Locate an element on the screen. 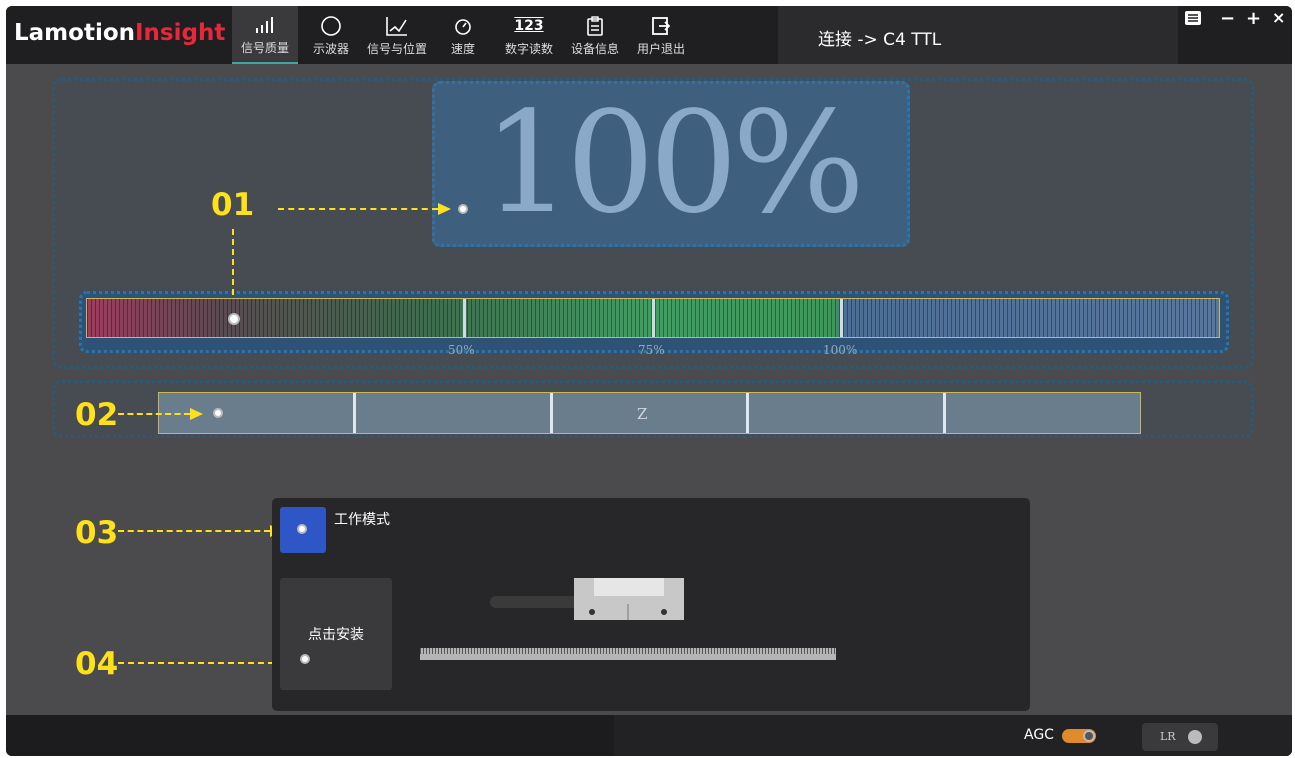 Image resolution: width=1295 pixels, height=758 pixels. work-mode-label: 工作模式 is located at coordinates (362, 520).